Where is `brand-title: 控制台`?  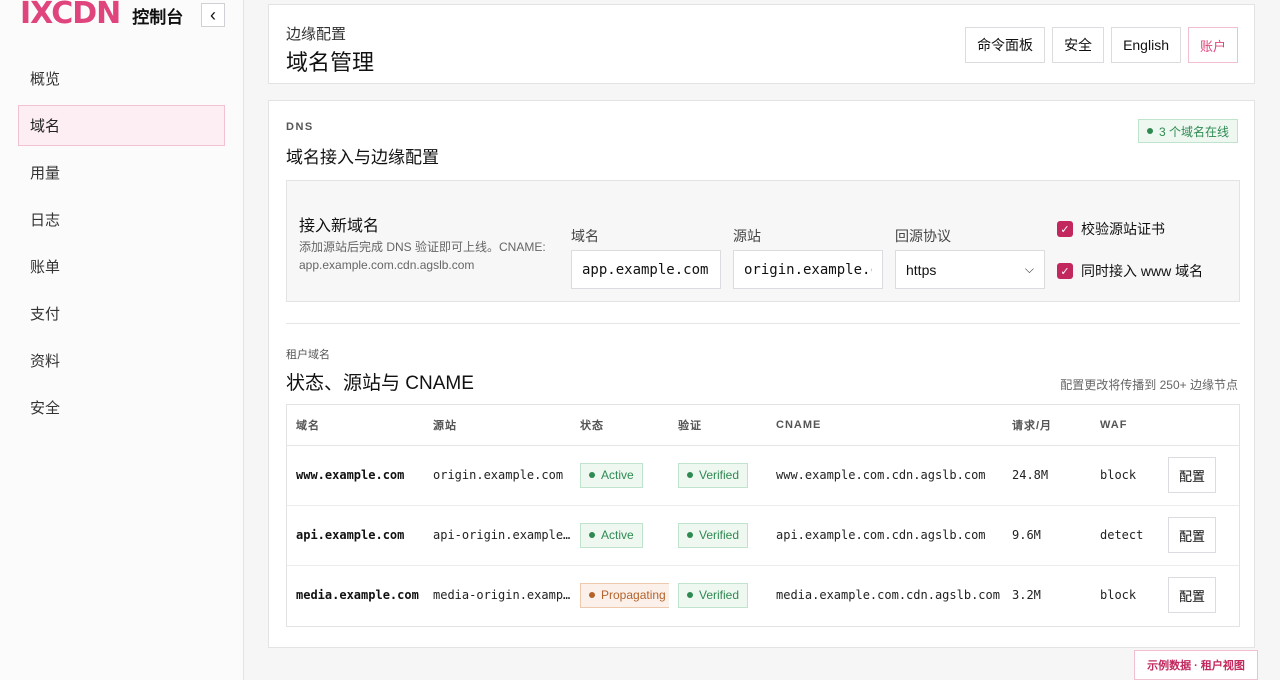
brand-title: 控制台 is located at coordinates (158, 17).